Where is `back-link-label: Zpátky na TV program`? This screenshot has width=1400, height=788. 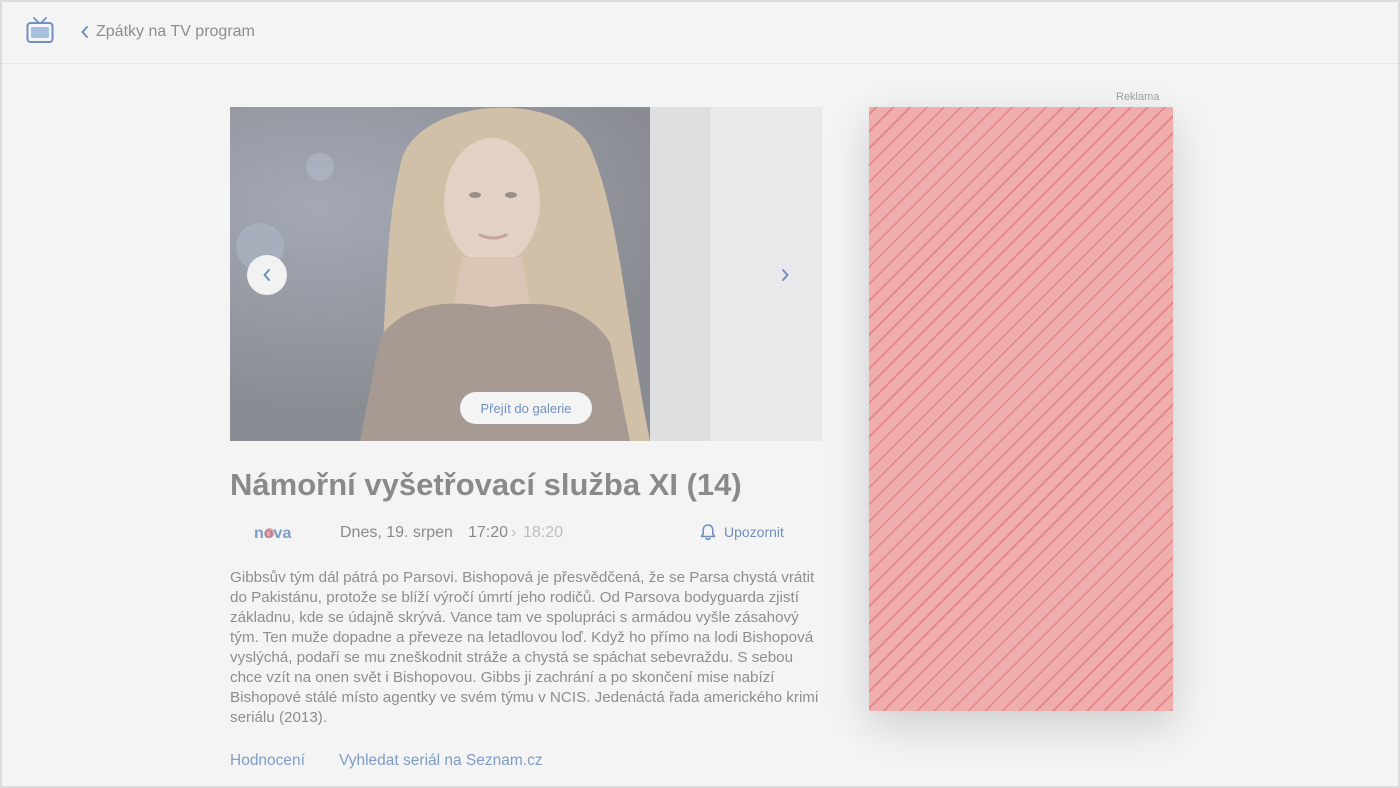 back-link-label: Zpátky na TV program is located at coordinates (175, 31).